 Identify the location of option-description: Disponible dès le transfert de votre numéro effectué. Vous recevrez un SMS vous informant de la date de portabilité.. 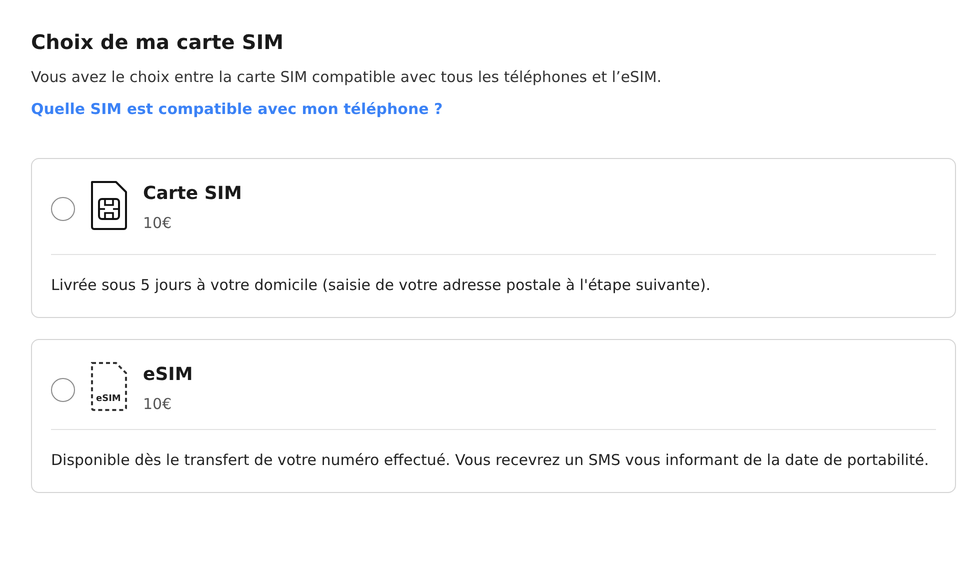
(490, 460).